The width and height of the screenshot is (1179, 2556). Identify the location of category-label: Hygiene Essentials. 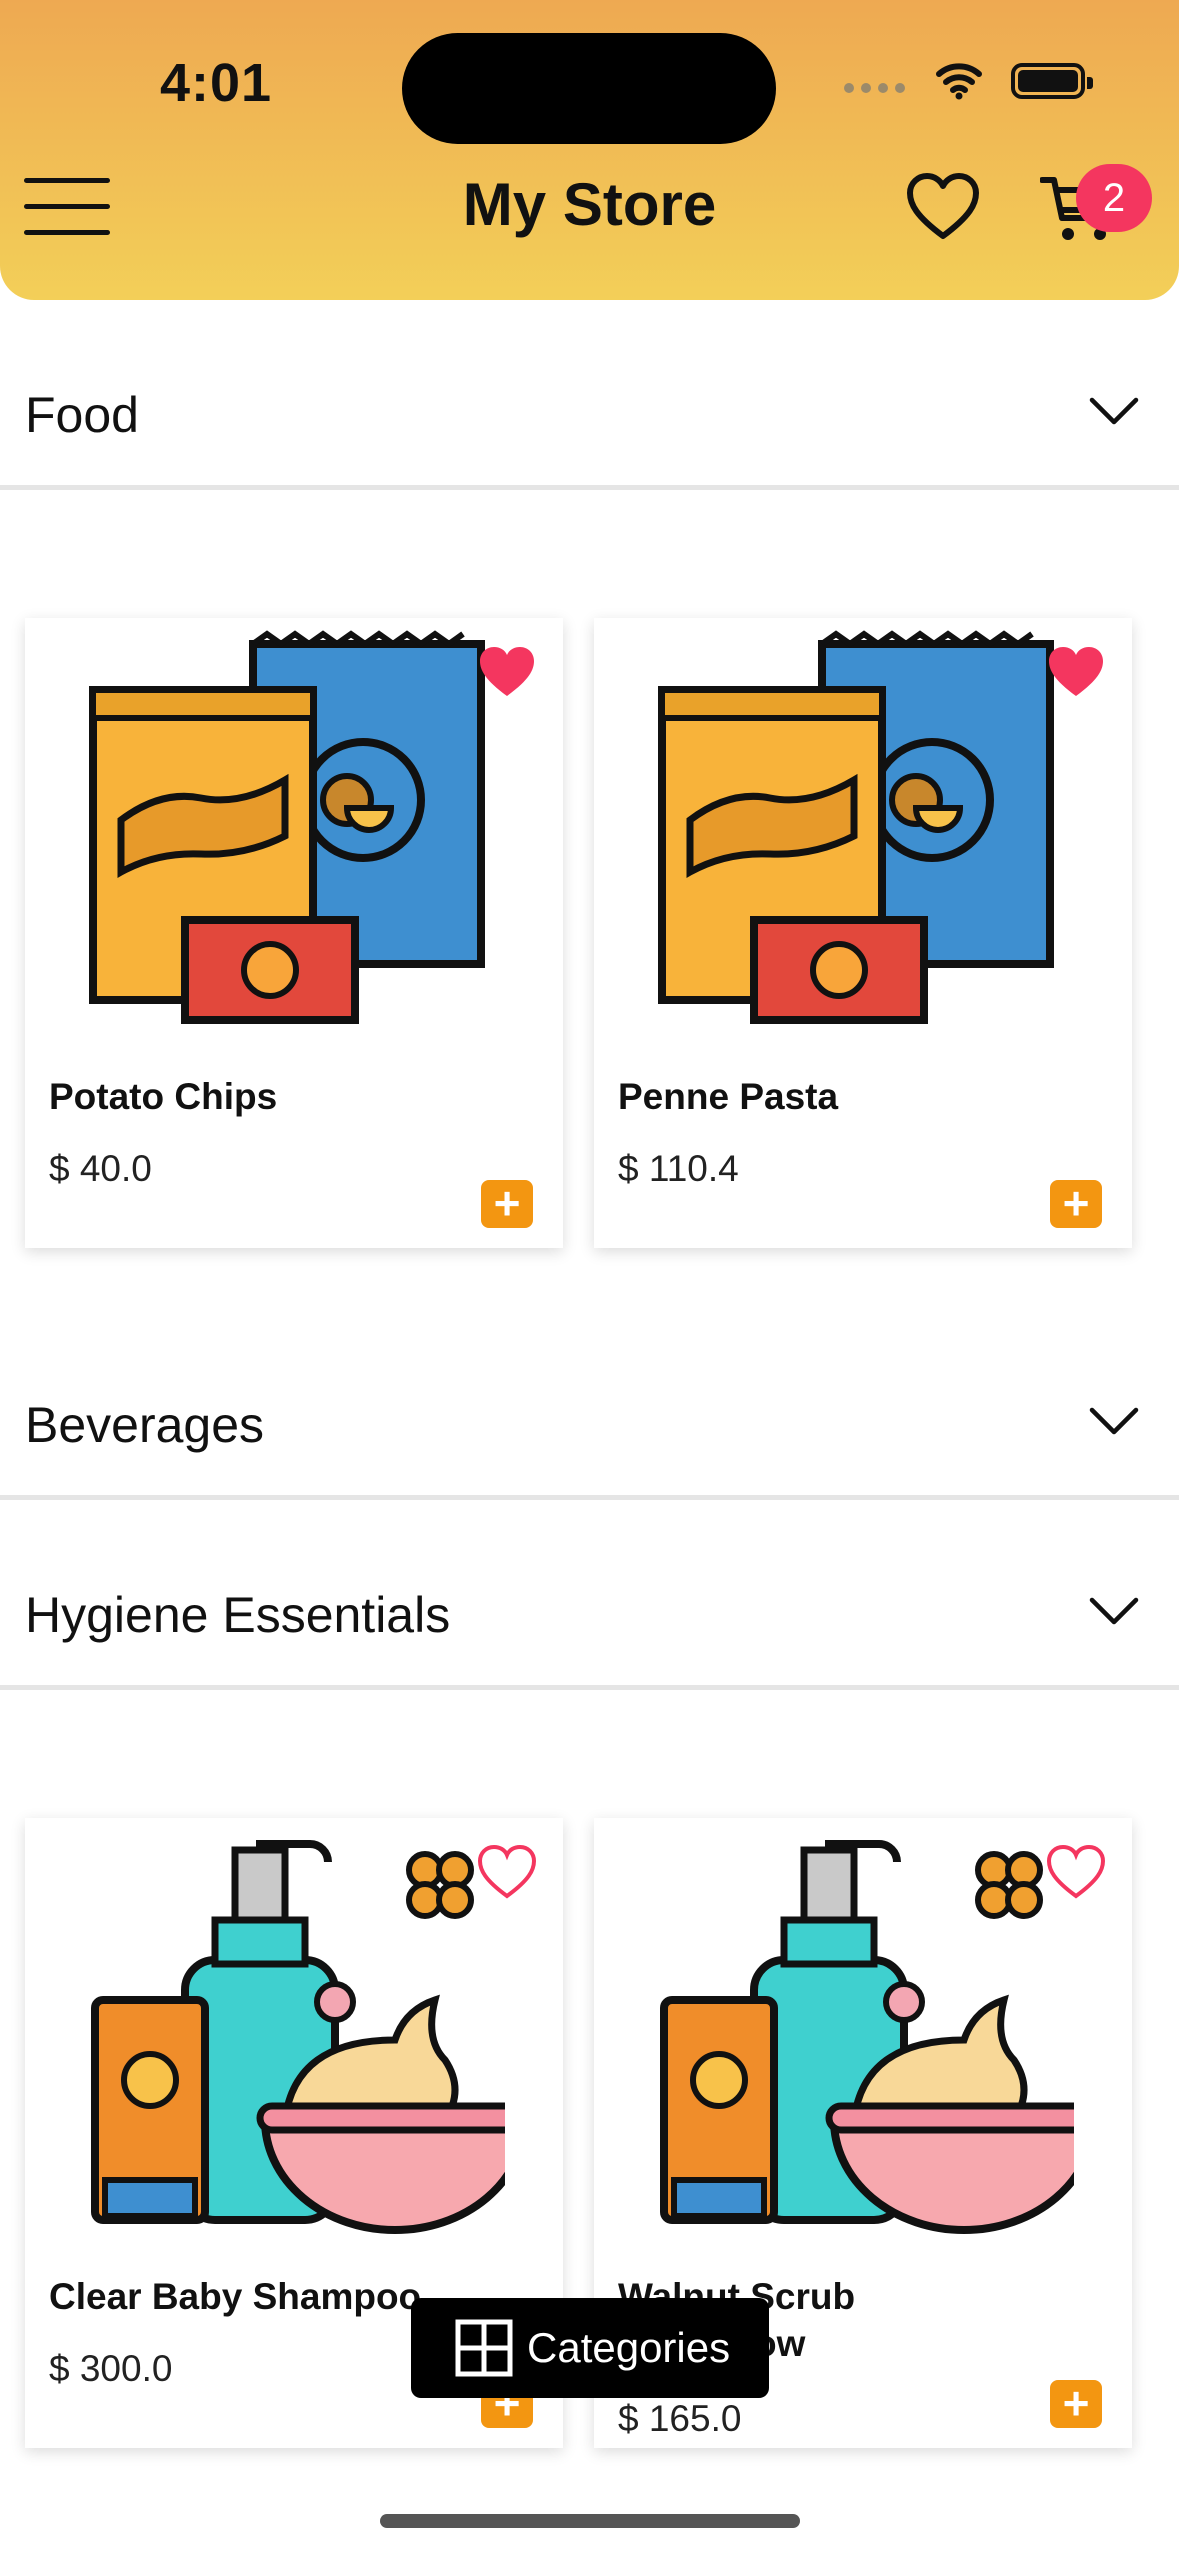
(238, 1615).